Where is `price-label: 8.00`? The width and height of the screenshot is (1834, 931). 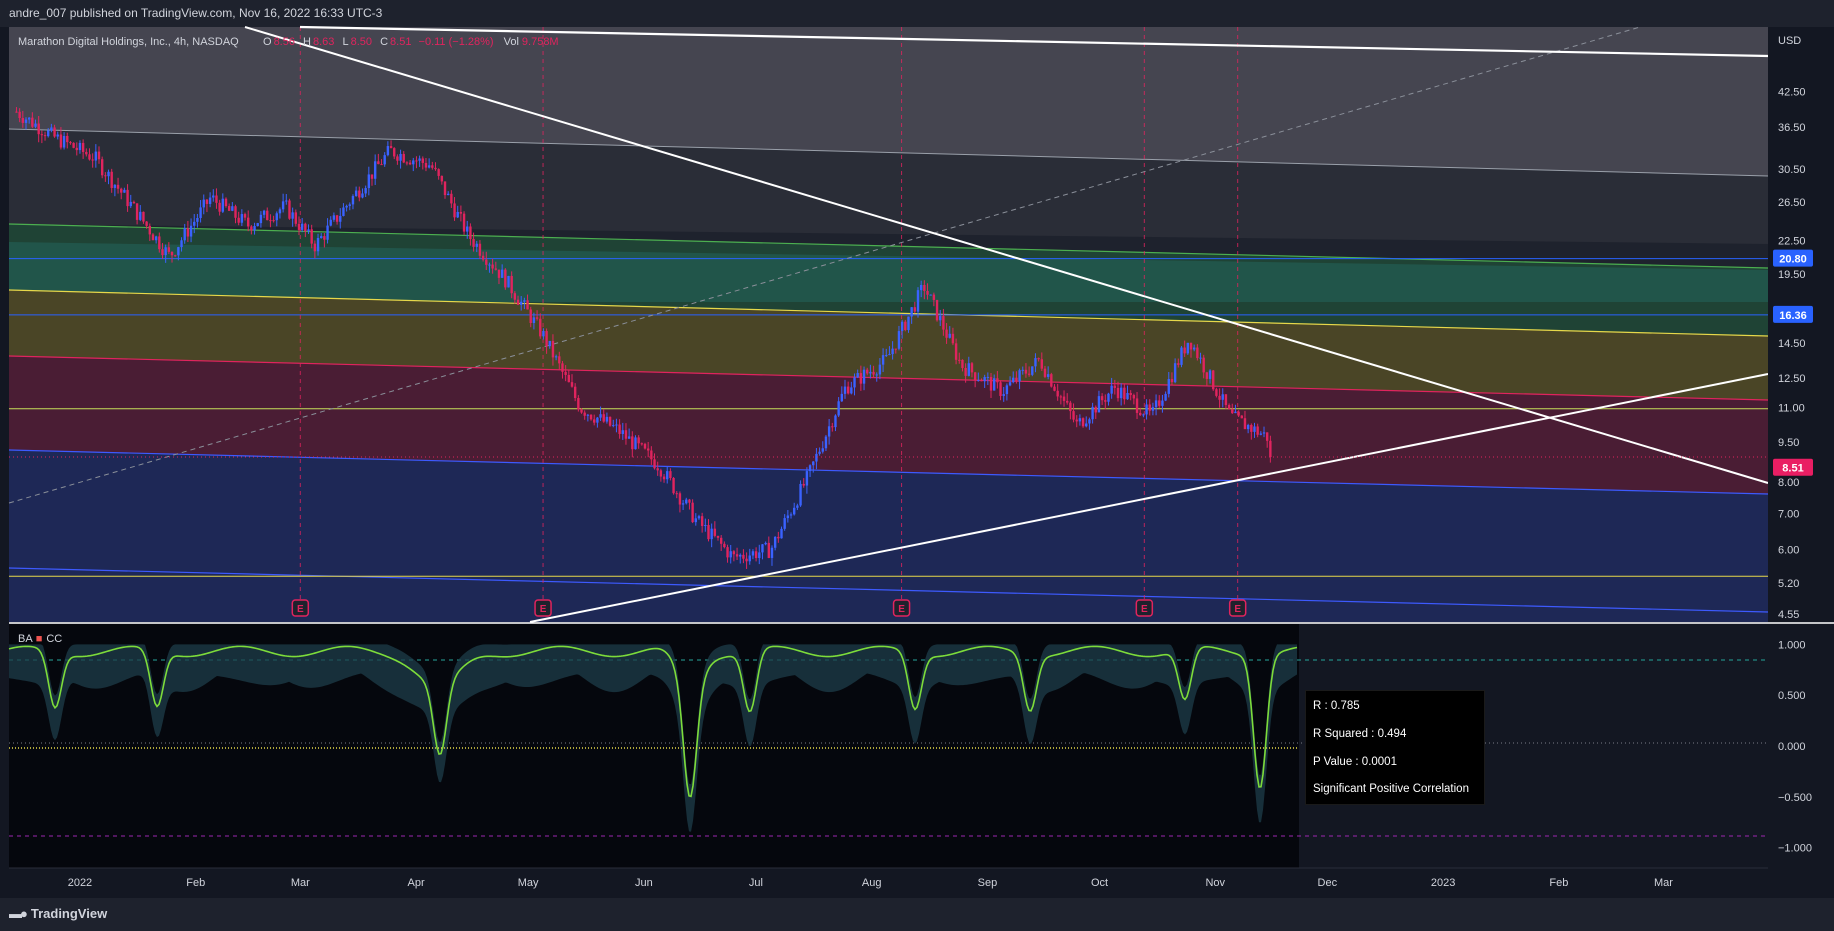
price-label: 8.00 is located at coordinates (1788, 483).